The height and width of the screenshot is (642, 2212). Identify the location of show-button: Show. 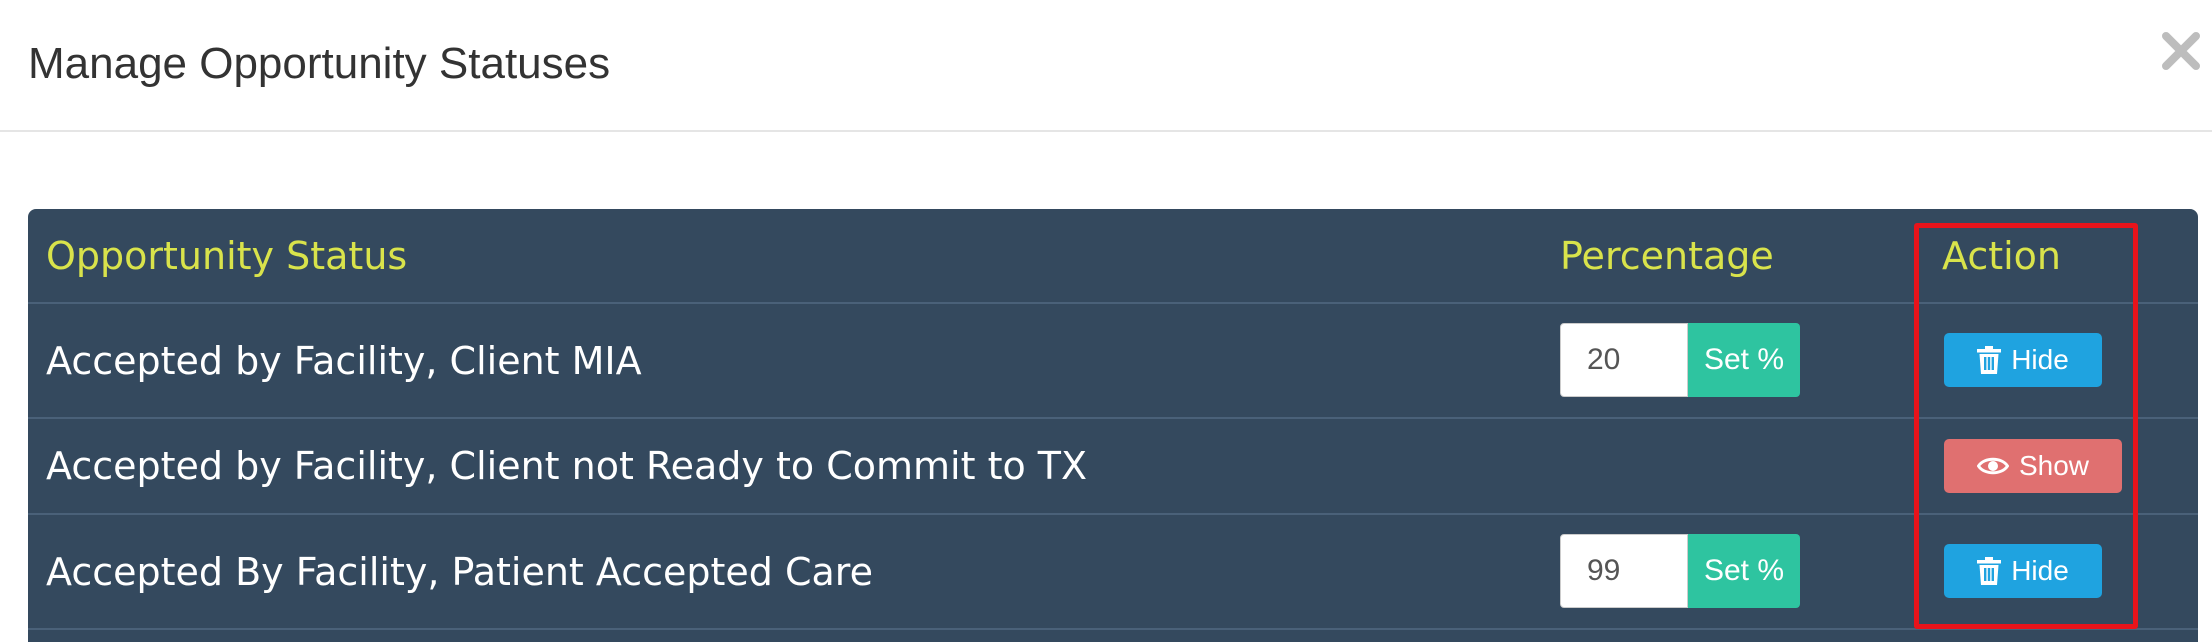
(2033, 466).